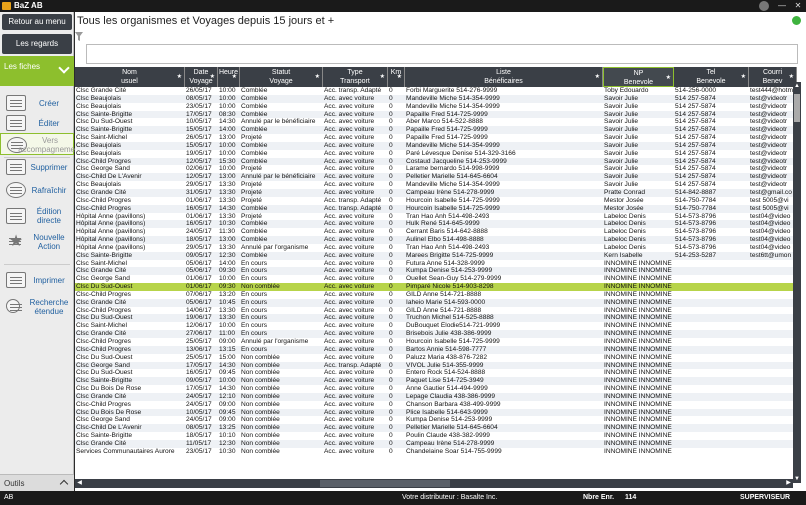 Image resolution: width=806 pixels, height=505 pixels. What do you see at coordinates (638, 77) in the screenshot?
I see `col-np-benevole-header: NP Benevole ★` at bounding box center [638, 77].